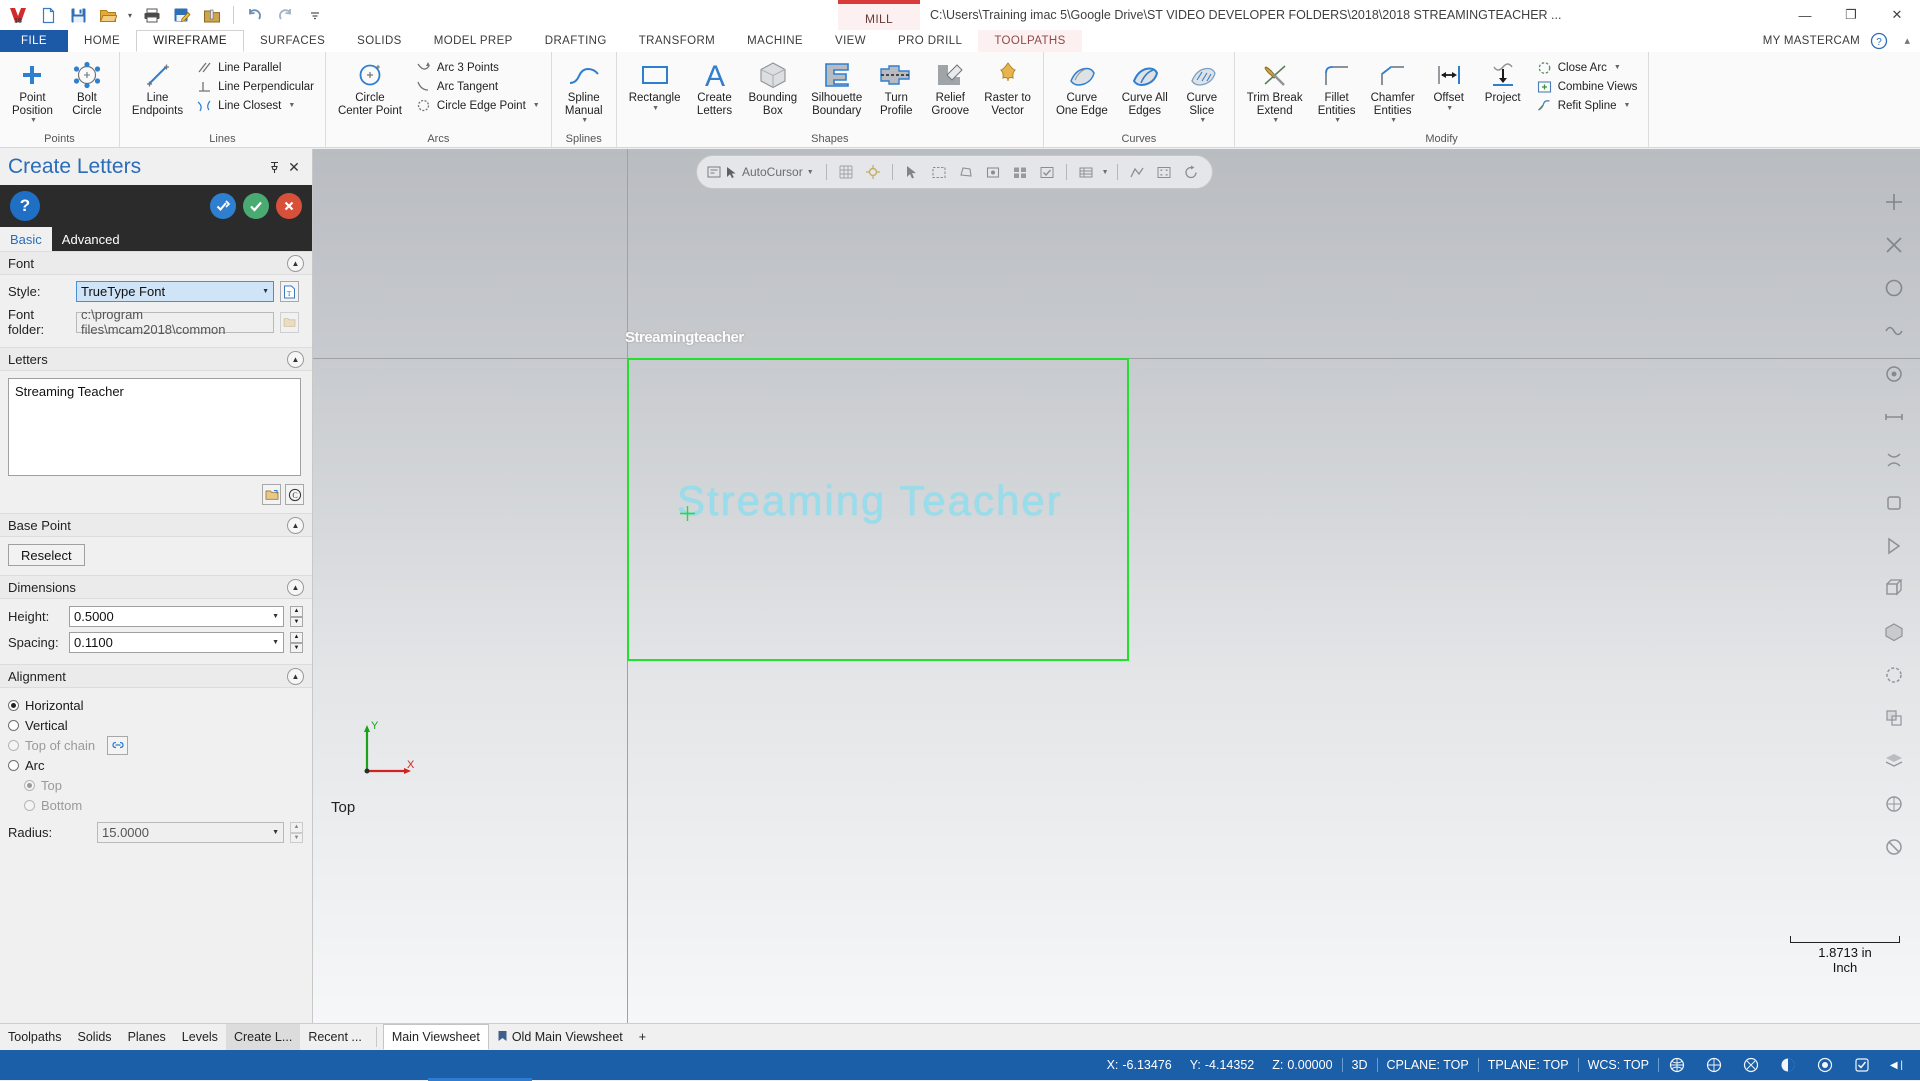 This screenshot has width=1920, height=1081. What do you see at coordinates (156, 725) in the screenshot?
I see `alignment-option-vertical: Vertical` at bounding box center [156, 725].